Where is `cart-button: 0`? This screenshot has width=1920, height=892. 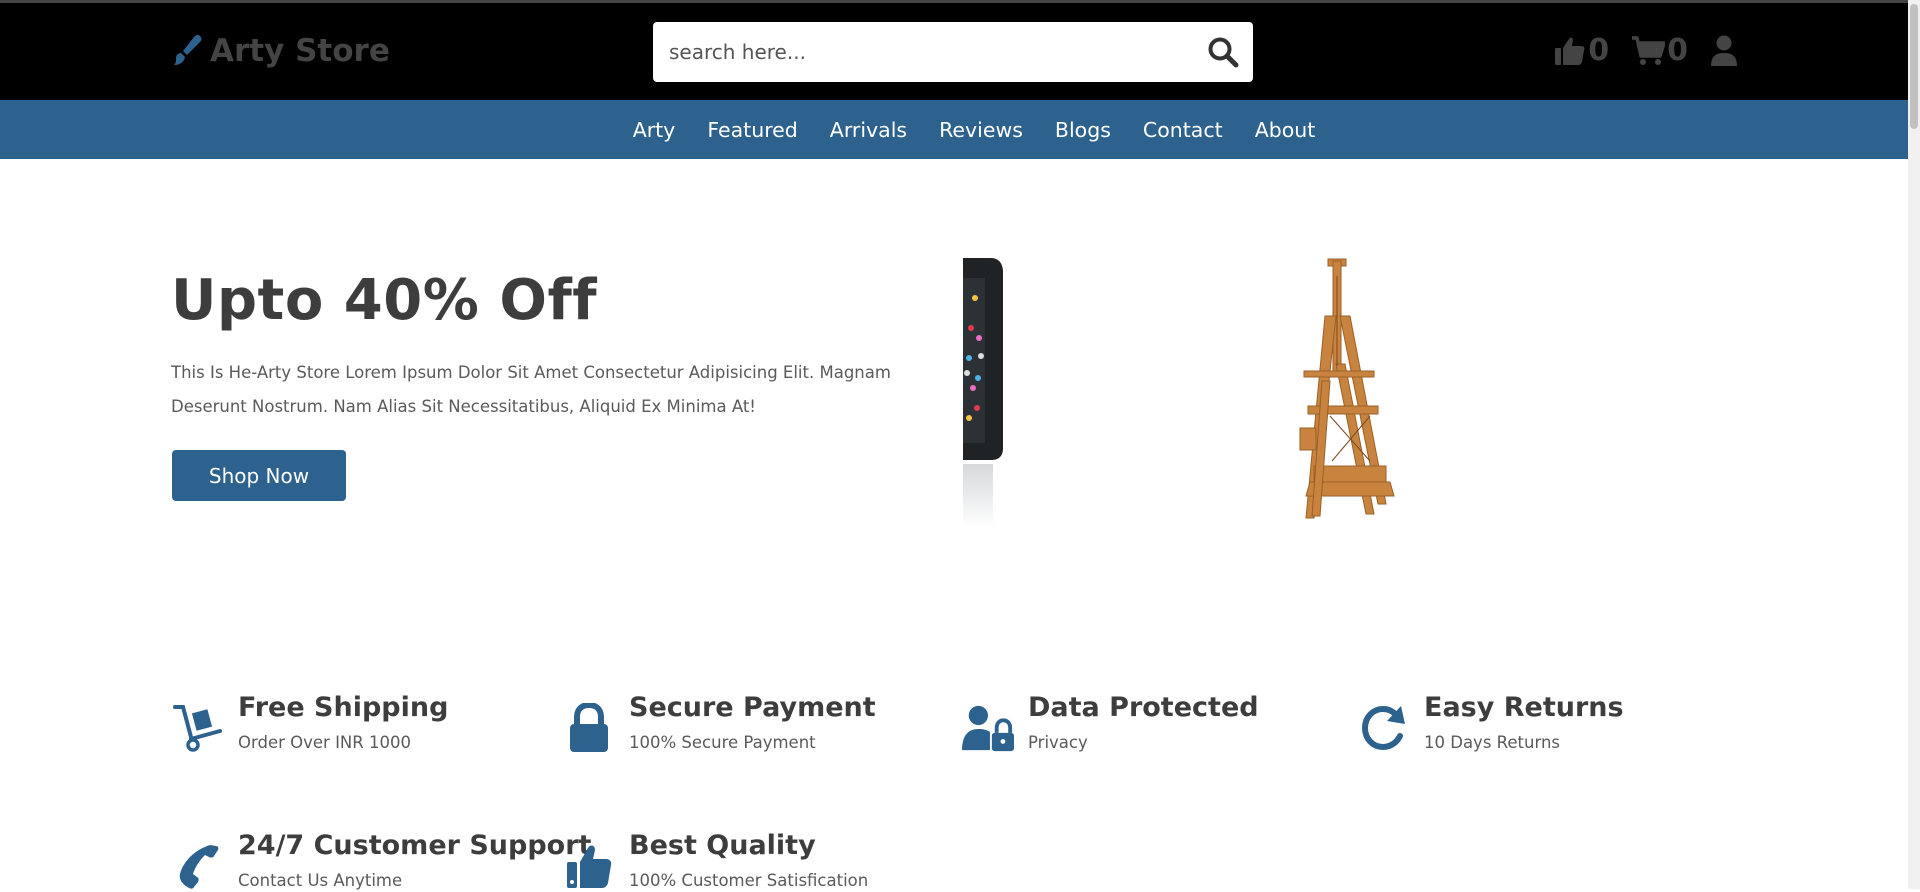
cart-button: 0 is located at coordinates (1659, 50).